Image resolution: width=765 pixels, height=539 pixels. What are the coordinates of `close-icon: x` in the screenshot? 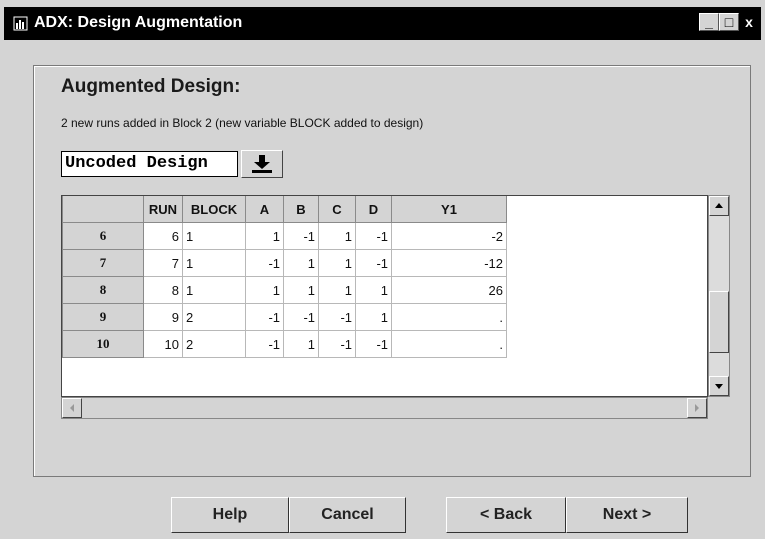 It's located at (749, 22).